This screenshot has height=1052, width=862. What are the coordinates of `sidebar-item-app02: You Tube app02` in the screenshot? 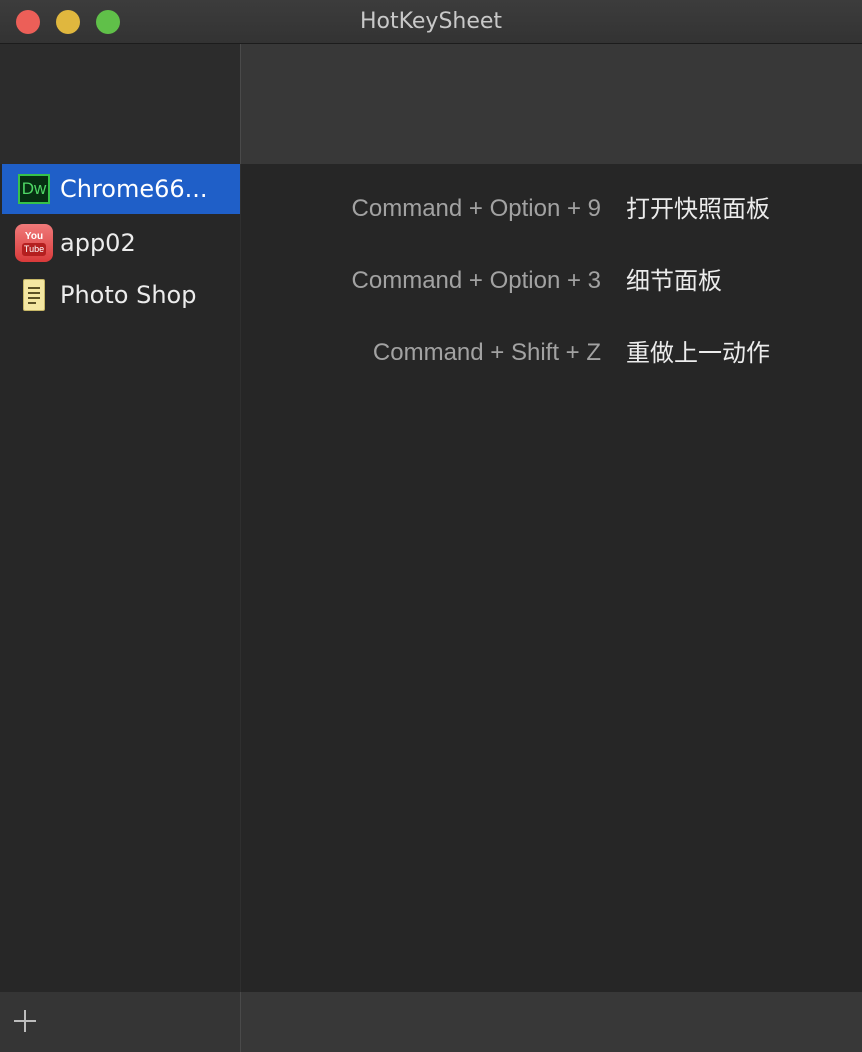 It's located at (121, 243).